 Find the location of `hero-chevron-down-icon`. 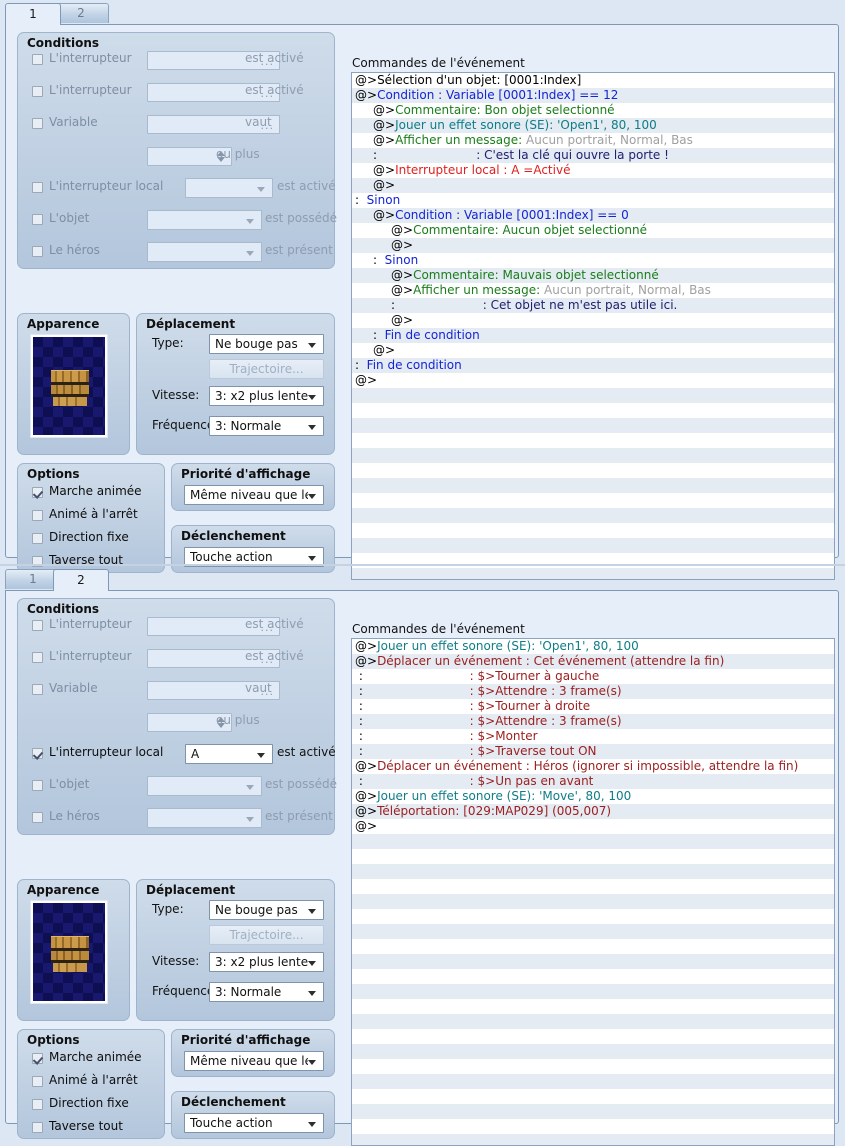

hero-chevron-down-icon is located at coordinates (250, 253).